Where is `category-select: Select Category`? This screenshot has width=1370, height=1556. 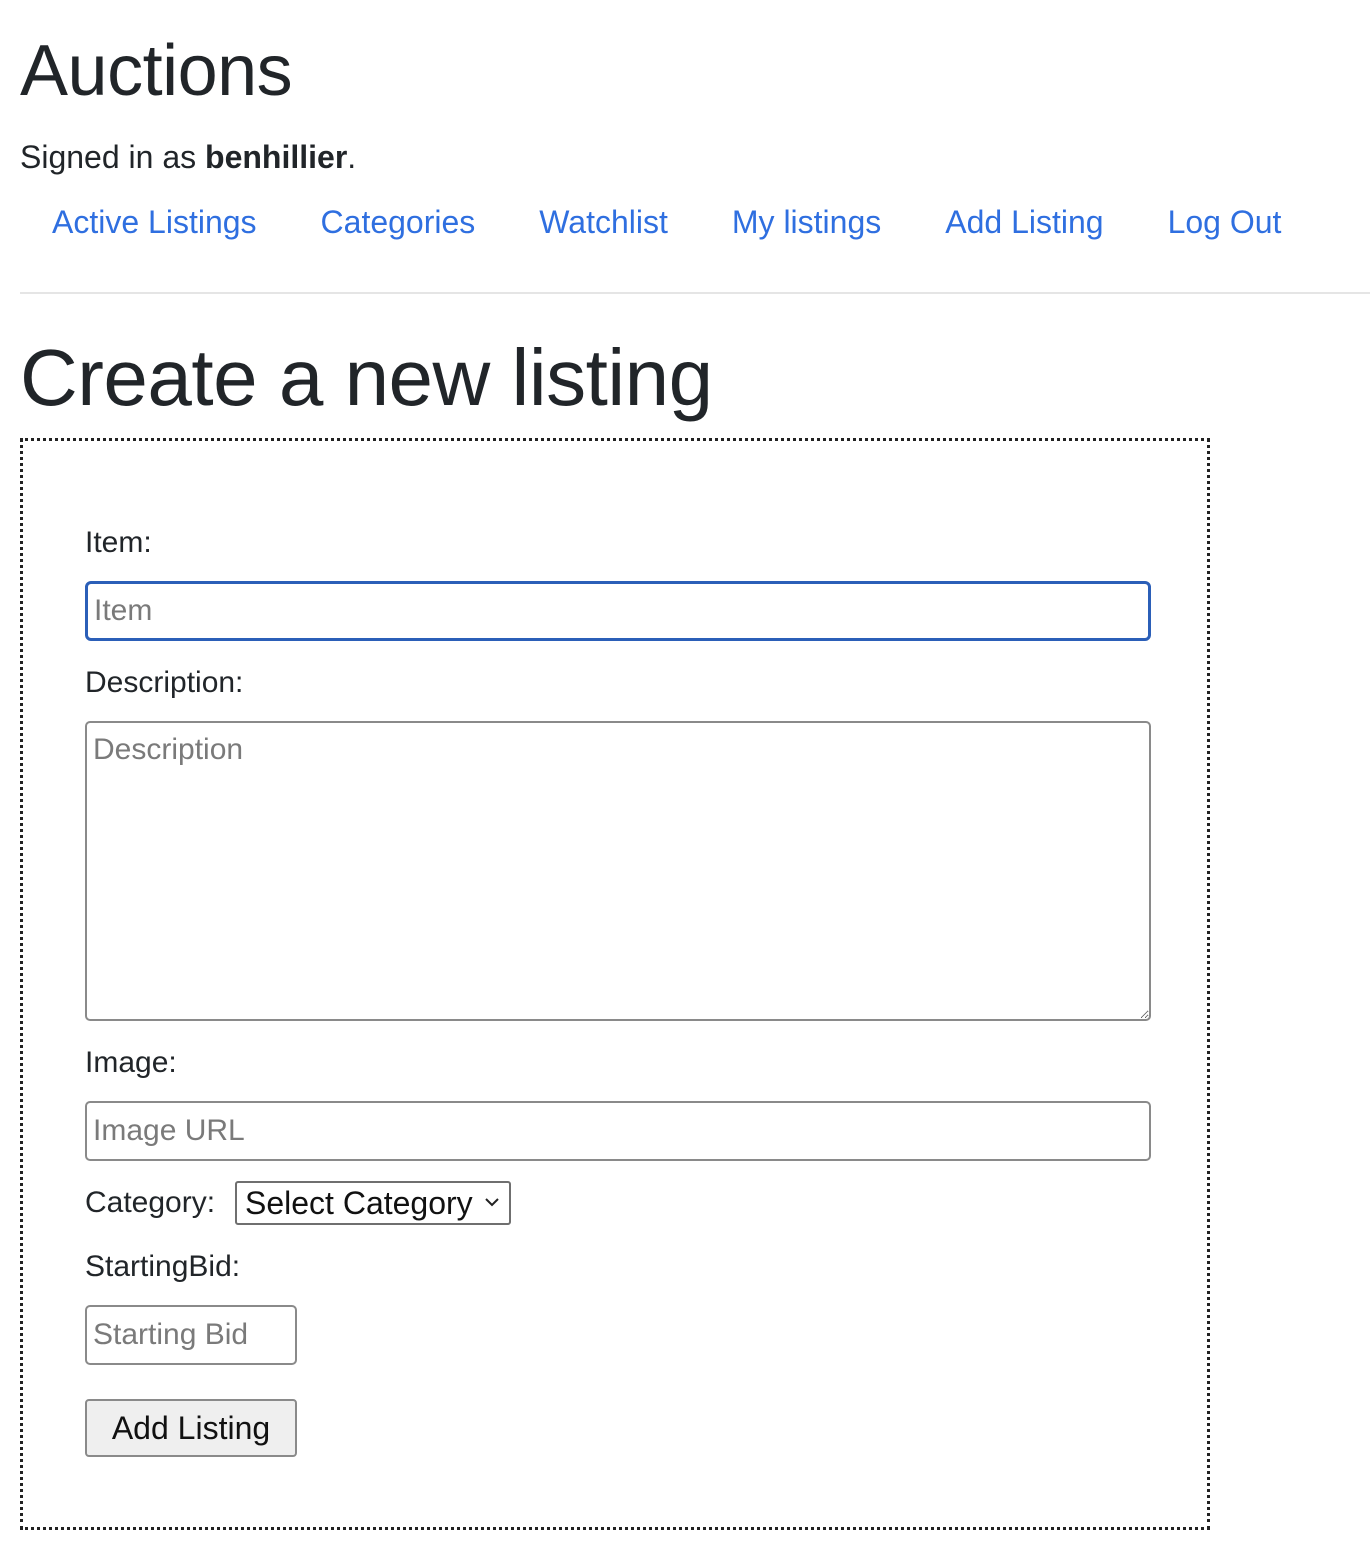
category-select: Select Category is located at coordinates (373, 1203).